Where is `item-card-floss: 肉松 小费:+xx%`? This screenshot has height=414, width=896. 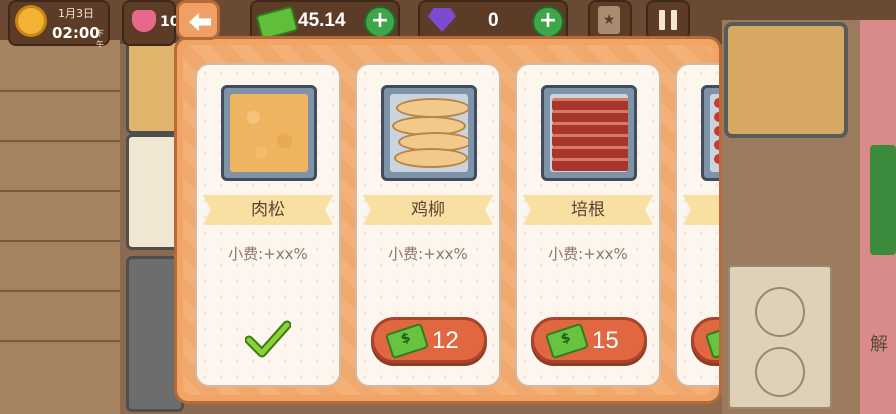
item-card-floss: 肉松 小费:+xx% is located at coordinates (268, 225).